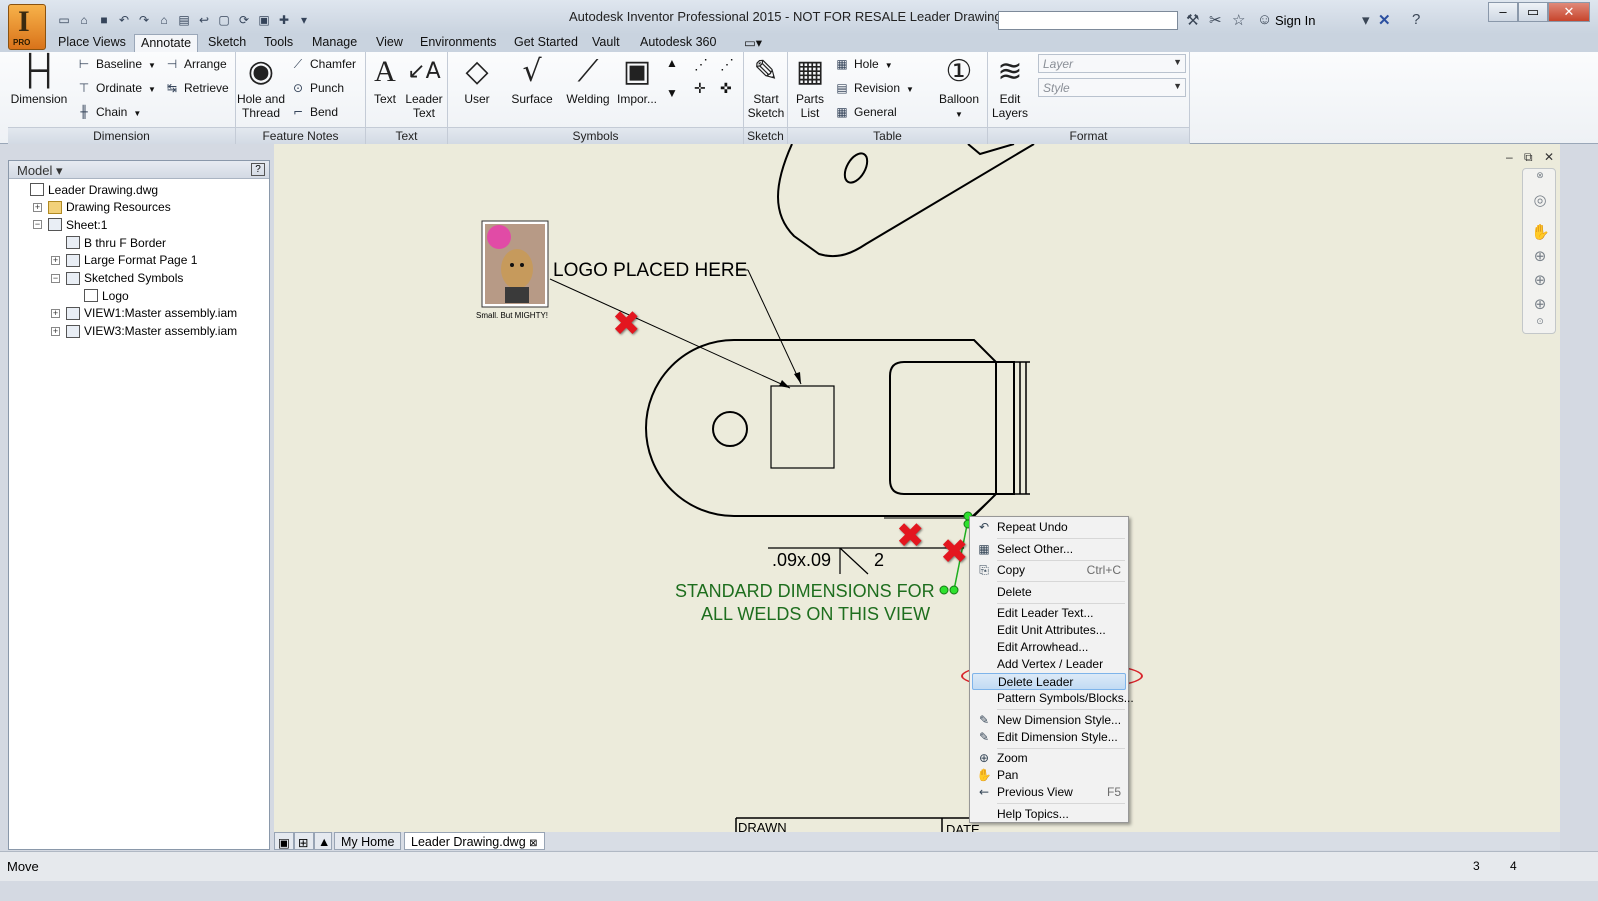  I want to click on weld-note-line-2: ALL WELDS ON THIS VIEW, so click(815, 614).